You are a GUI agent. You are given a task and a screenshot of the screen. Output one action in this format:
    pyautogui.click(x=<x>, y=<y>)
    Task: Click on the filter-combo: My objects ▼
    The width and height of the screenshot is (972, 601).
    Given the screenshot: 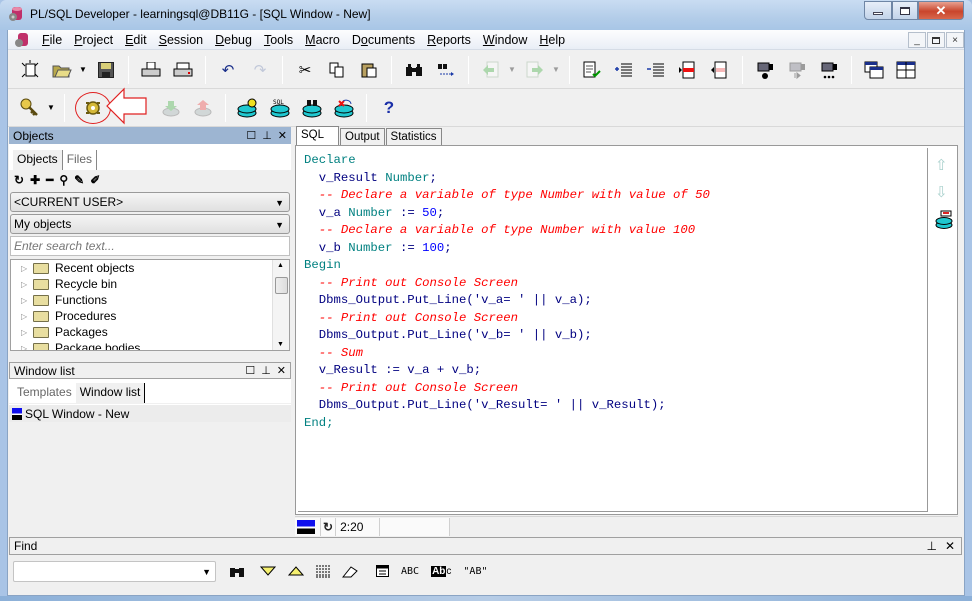 What is the action you would take?
    pyautogui.click(x=150, y=224)
    